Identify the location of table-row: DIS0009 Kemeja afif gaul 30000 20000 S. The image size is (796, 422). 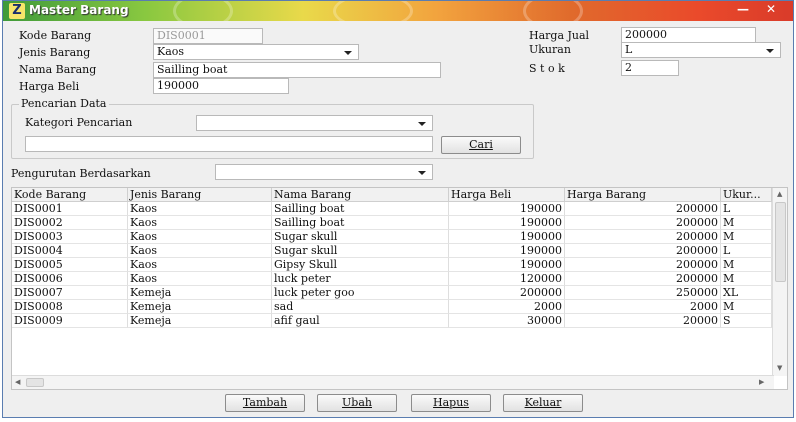
(392, 321).